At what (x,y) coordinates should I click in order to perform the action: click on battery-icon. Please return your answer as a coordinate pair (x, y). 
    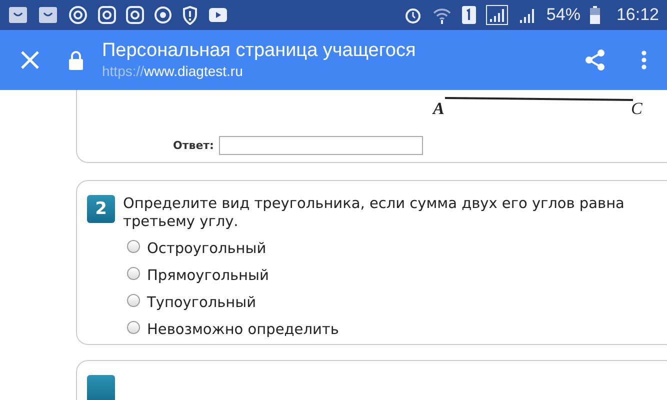
    Looking at the image, I should click on (595, 15).